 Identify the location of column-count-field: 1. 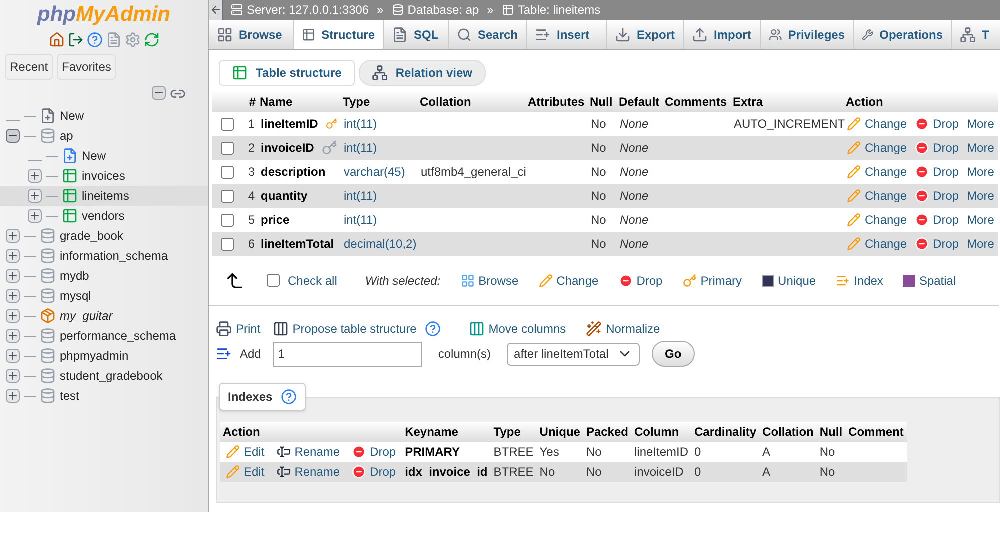
(347, 354).